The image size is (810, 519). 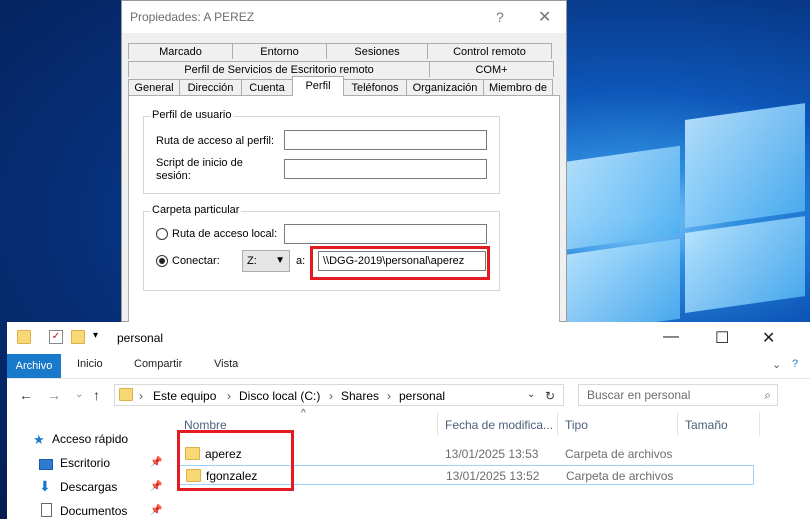 I want to click on explorer-titlebar: ✓ ▾ personal — ☐ ✕, so click(x=408, y=338).